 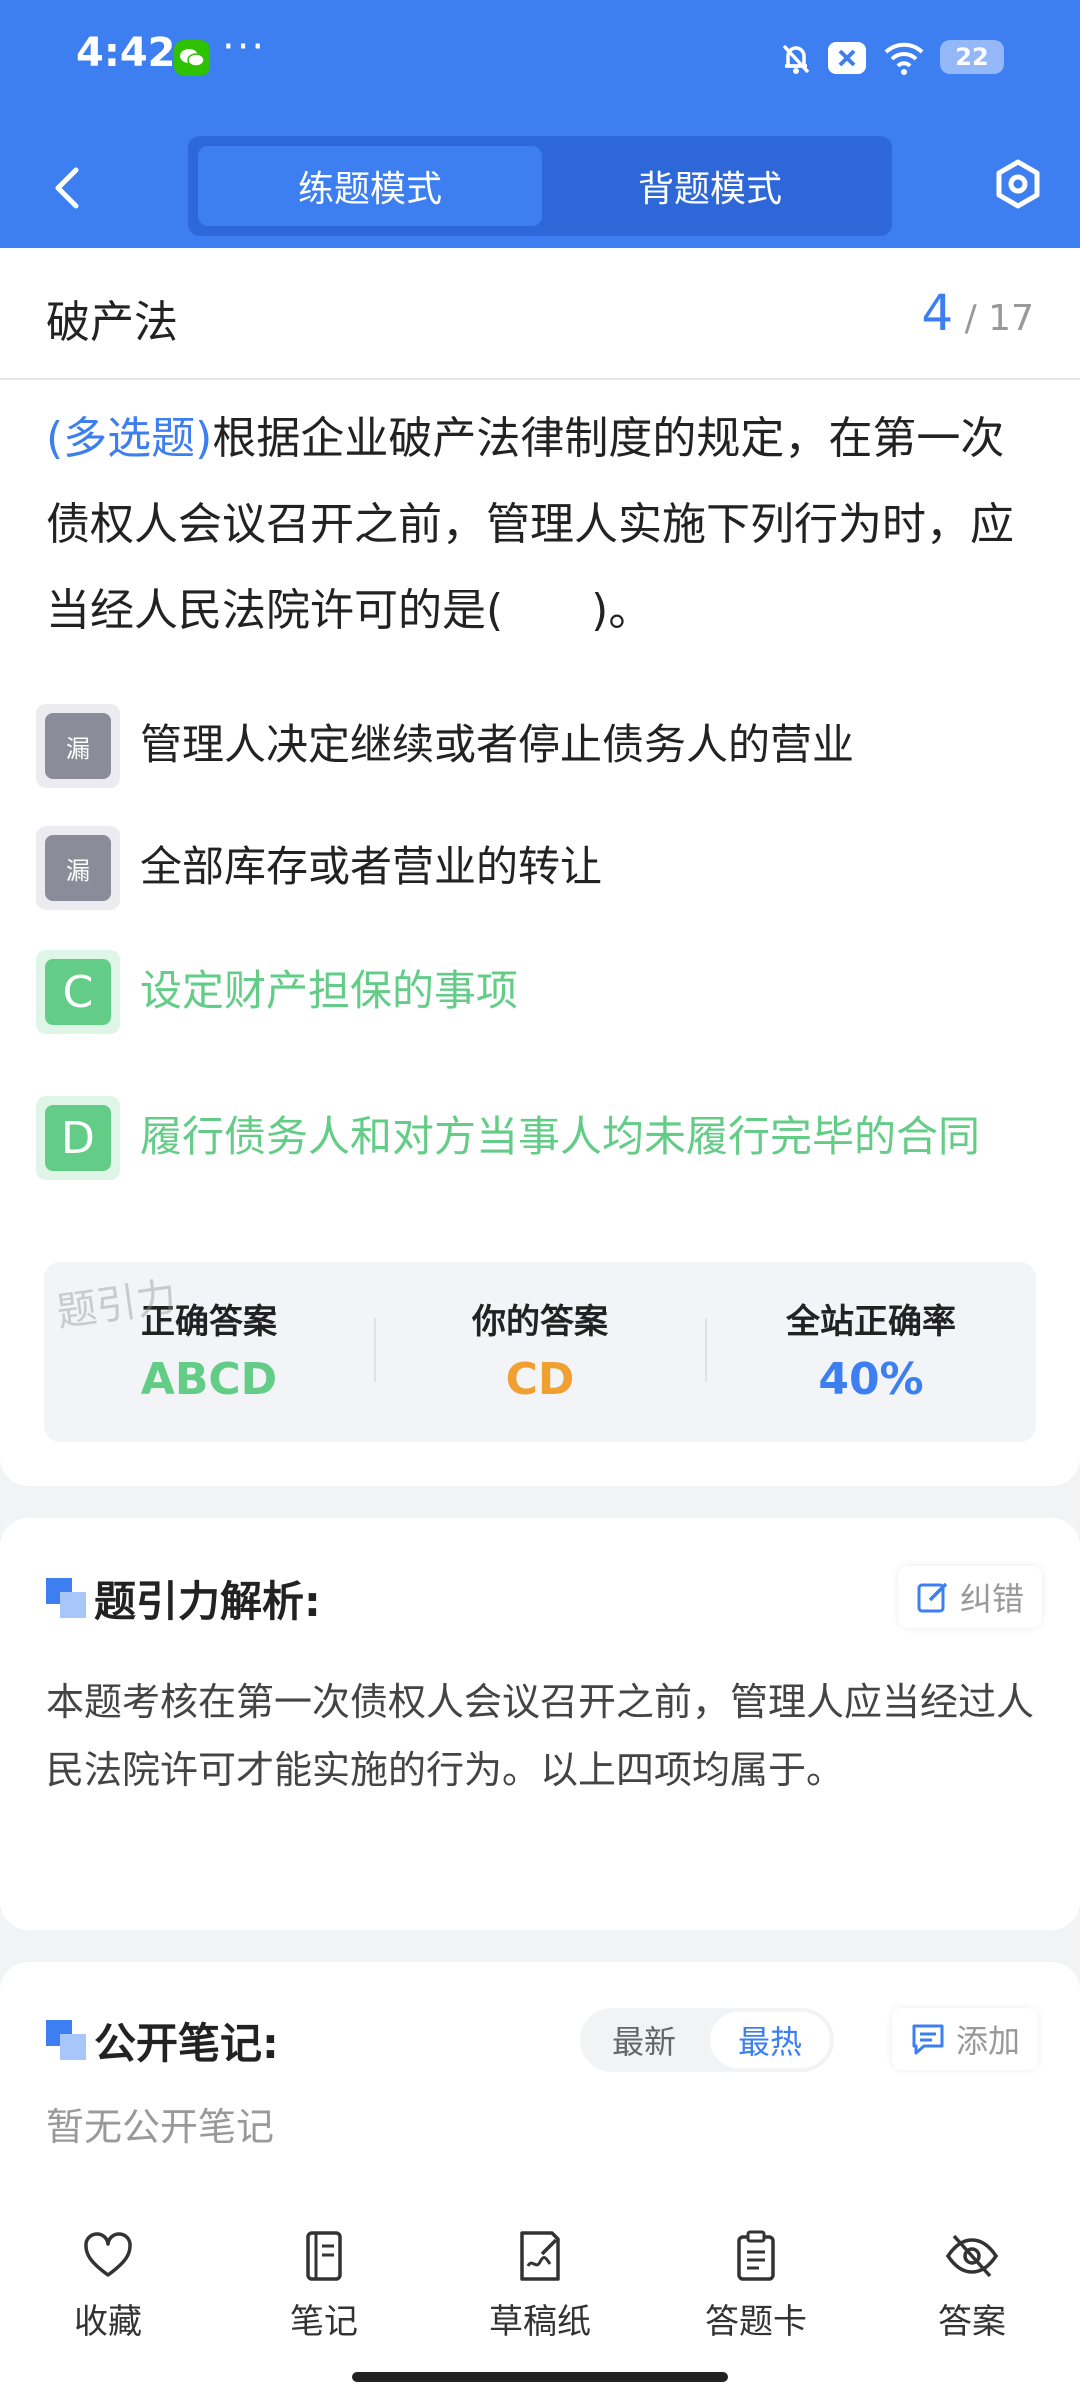 I want to click on add-note-button: 添加, so click(x=965, y=2039).